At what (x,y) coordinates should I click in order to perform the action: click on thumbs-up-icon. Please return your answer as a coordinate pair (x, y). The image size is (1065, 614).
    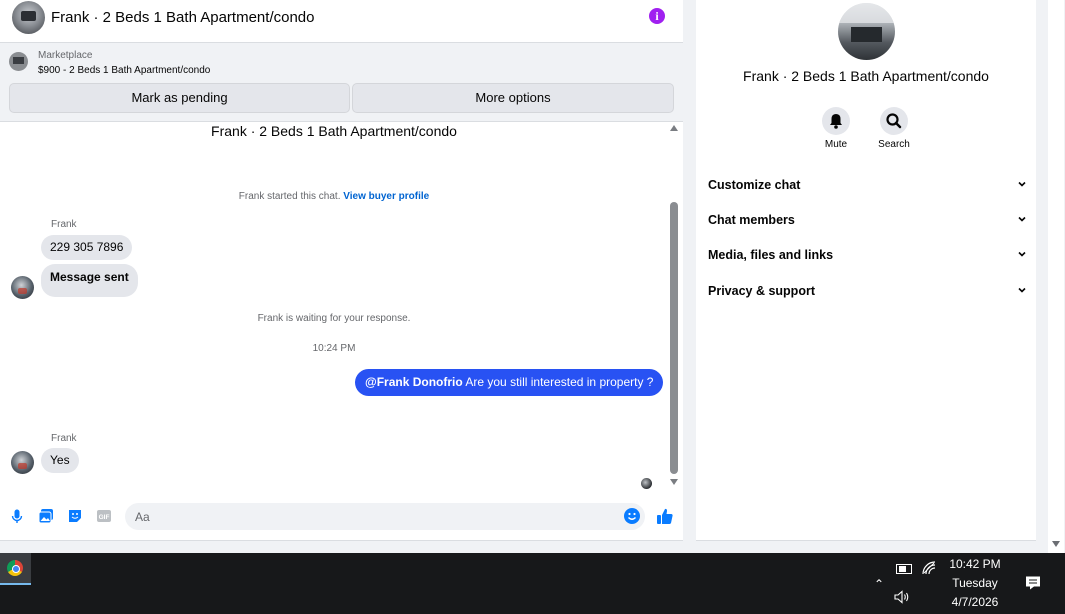
    Looking at the image, I should click on (665, 516).